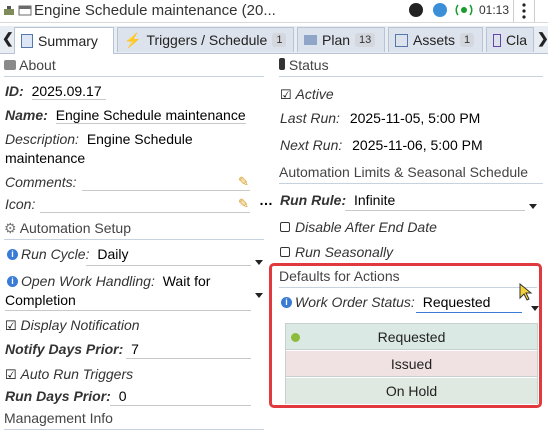  Describe the element at coordinates (286, 94) in the screenshot. I see `checkmark-icon: ☑` at that location.